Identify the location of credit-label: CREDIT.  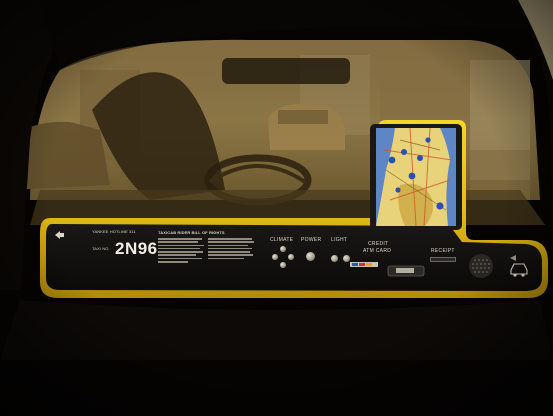
(378, 244).